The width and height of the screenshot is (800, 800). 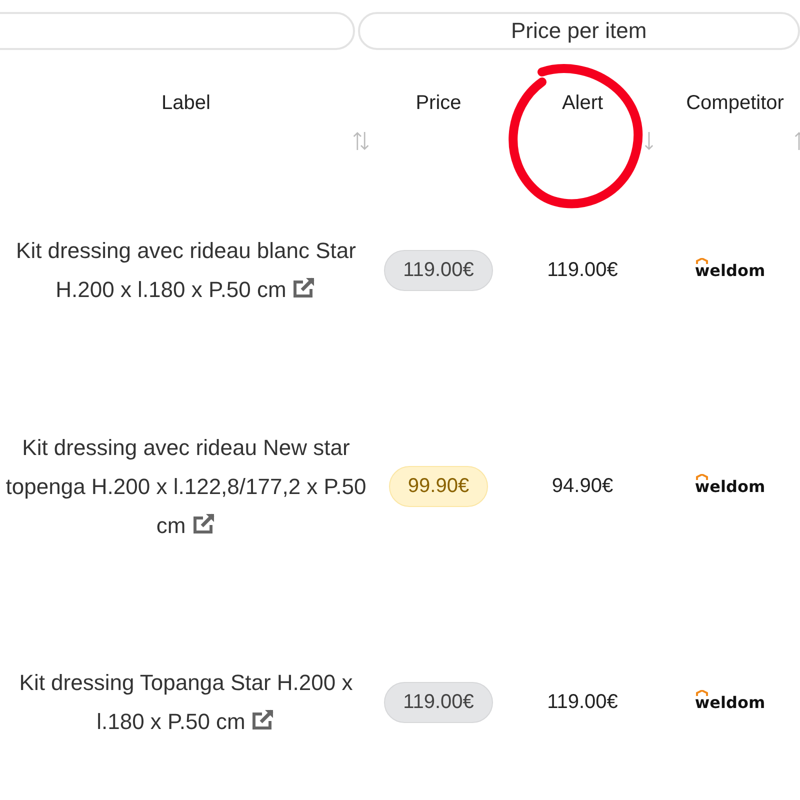 I want to click on column-header: Price, so click(x=439, y=105).